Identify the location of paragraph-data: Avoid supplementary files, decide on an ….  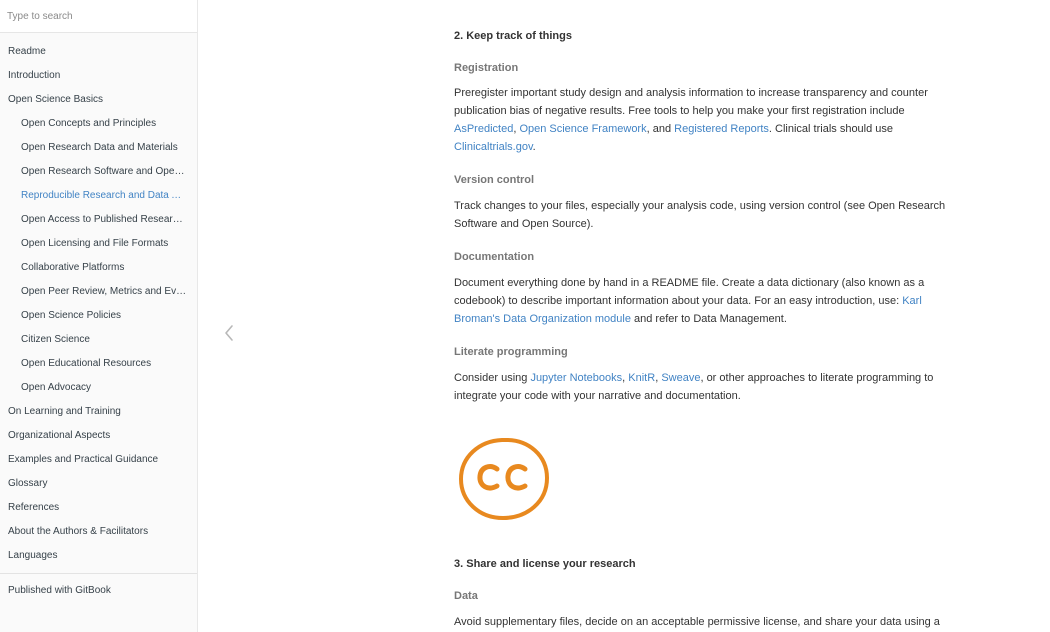
(697, 622).